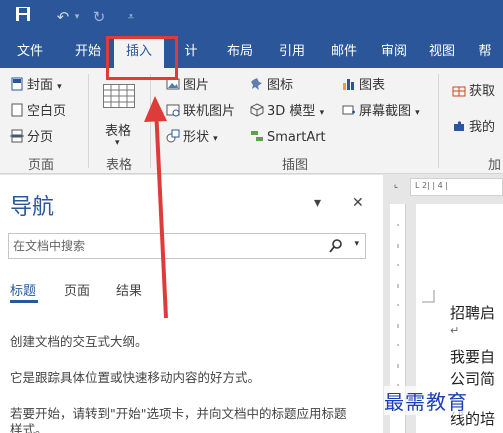 The image size is (503, 433). I want to click on page-break-icon, so click(17, 136).